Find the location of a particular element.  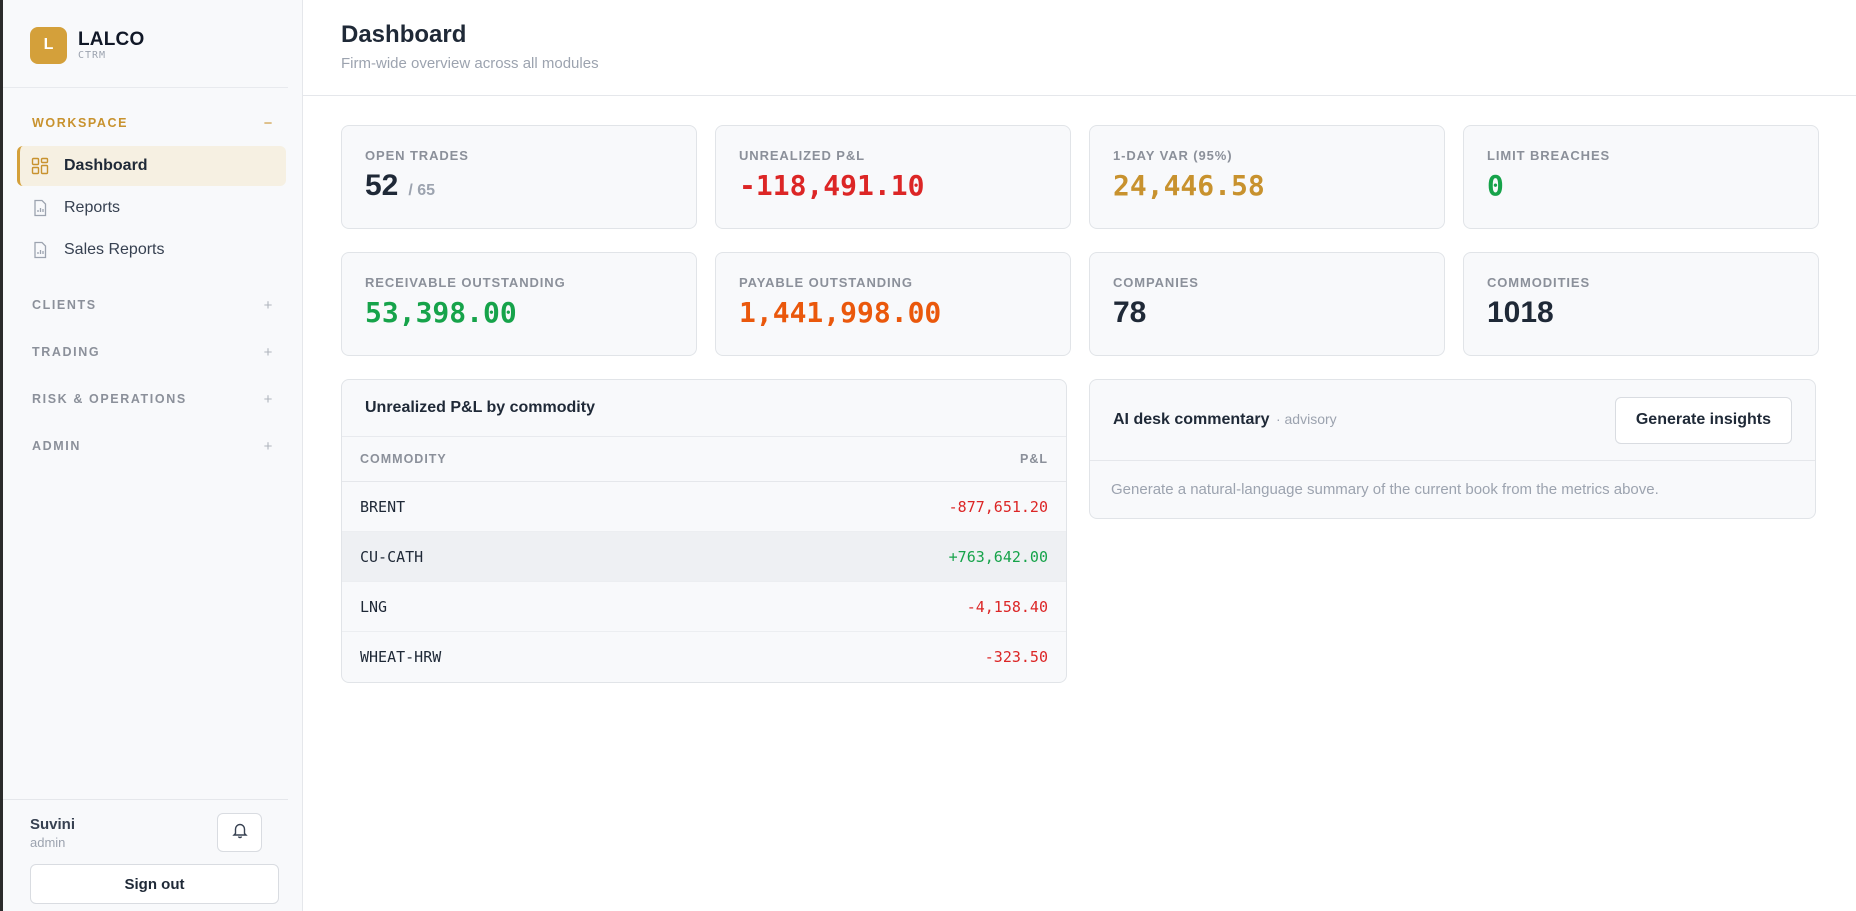

kpi-value: 52 is located at coordinates (382, 185).